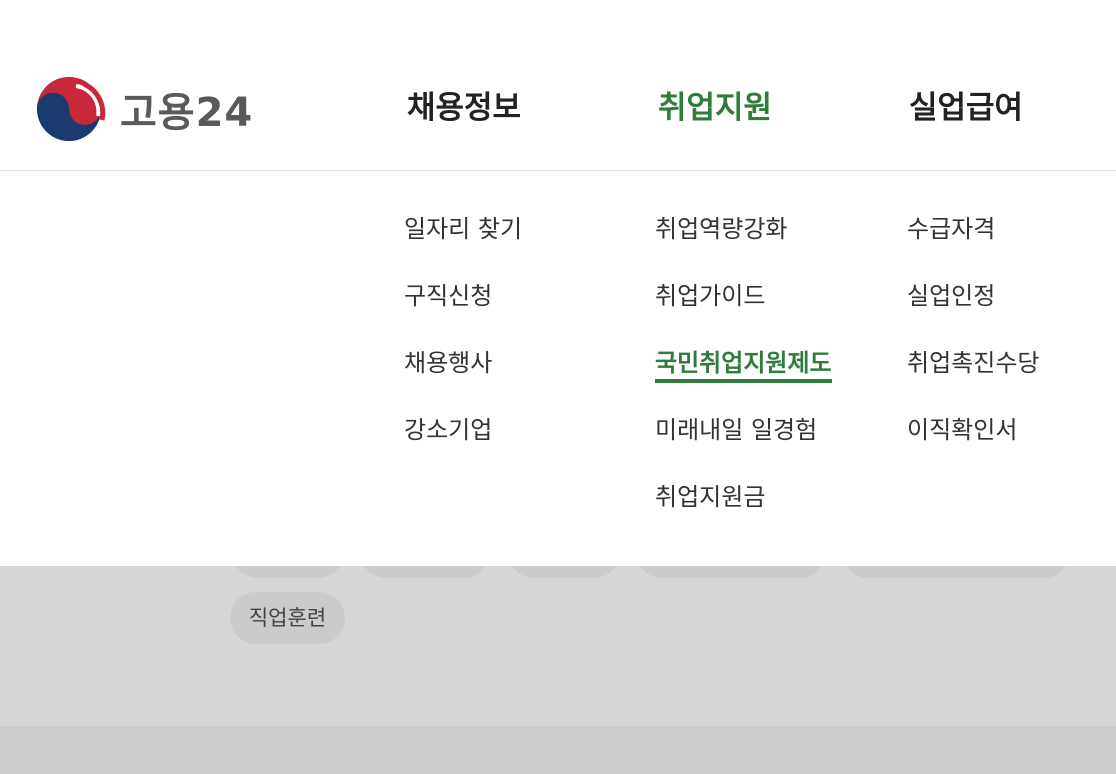 This screenshot has height=774, width=1116. I want to click on submenu-item-national-employment-support: 국민취업지원제도, so click(743, 378).